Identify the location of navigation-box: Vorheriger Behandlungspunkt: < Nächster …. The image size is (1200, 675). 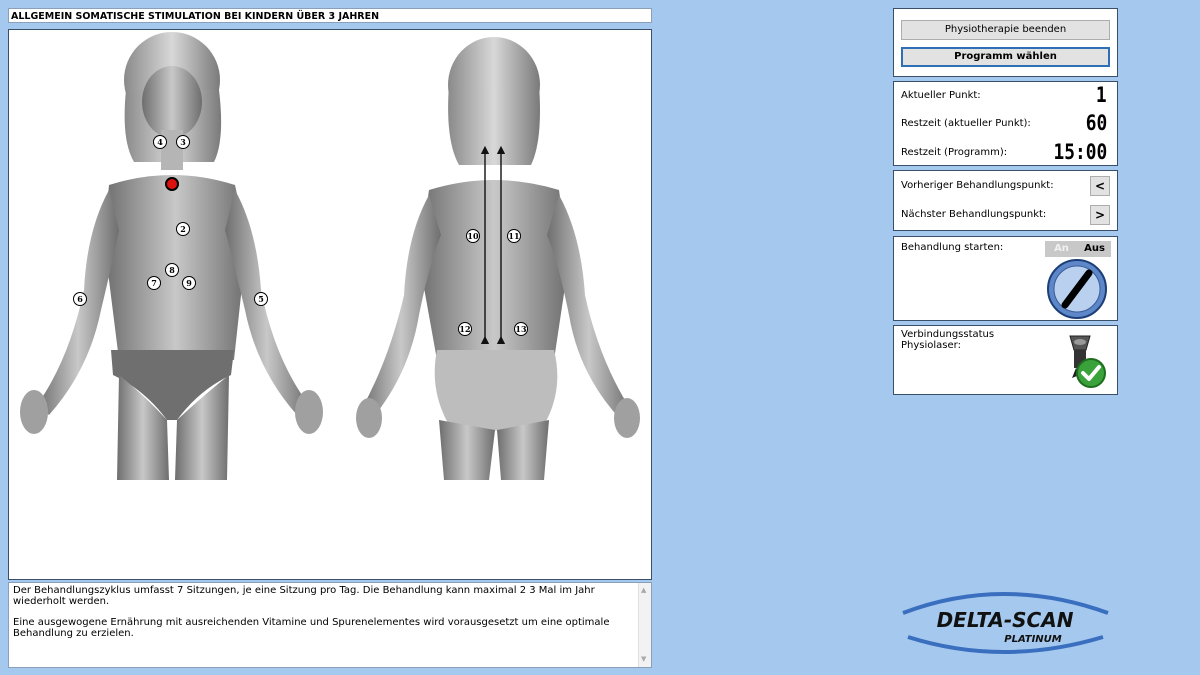
(1005, 200).